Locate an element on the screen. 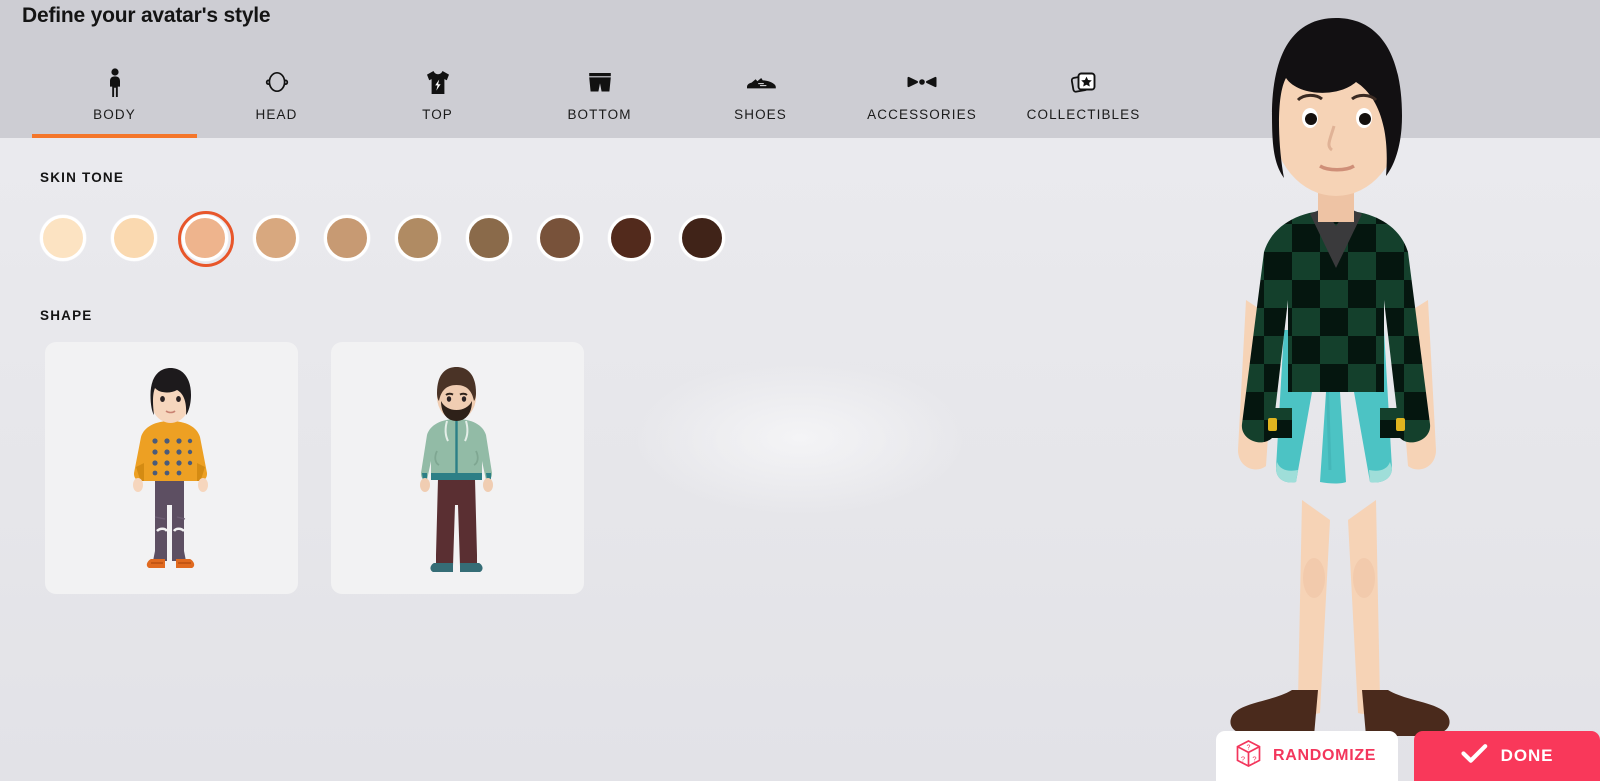 This screenshot has height=781, width=1600. cards-star-icon is located at coordinates (1084, 83).